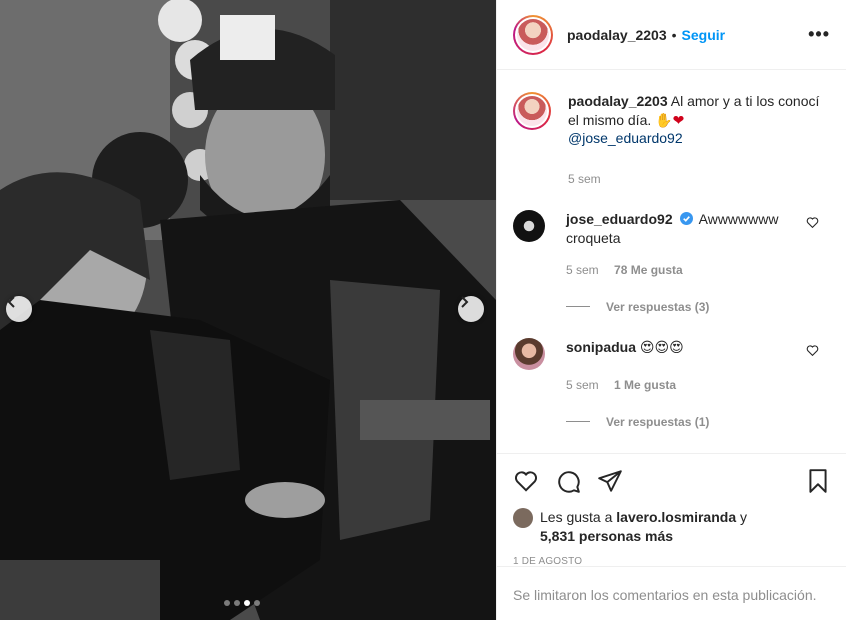  Describe the element at coordinates (601, 347) in the screenshot. I see `comment-username: sonipadua` at that location.